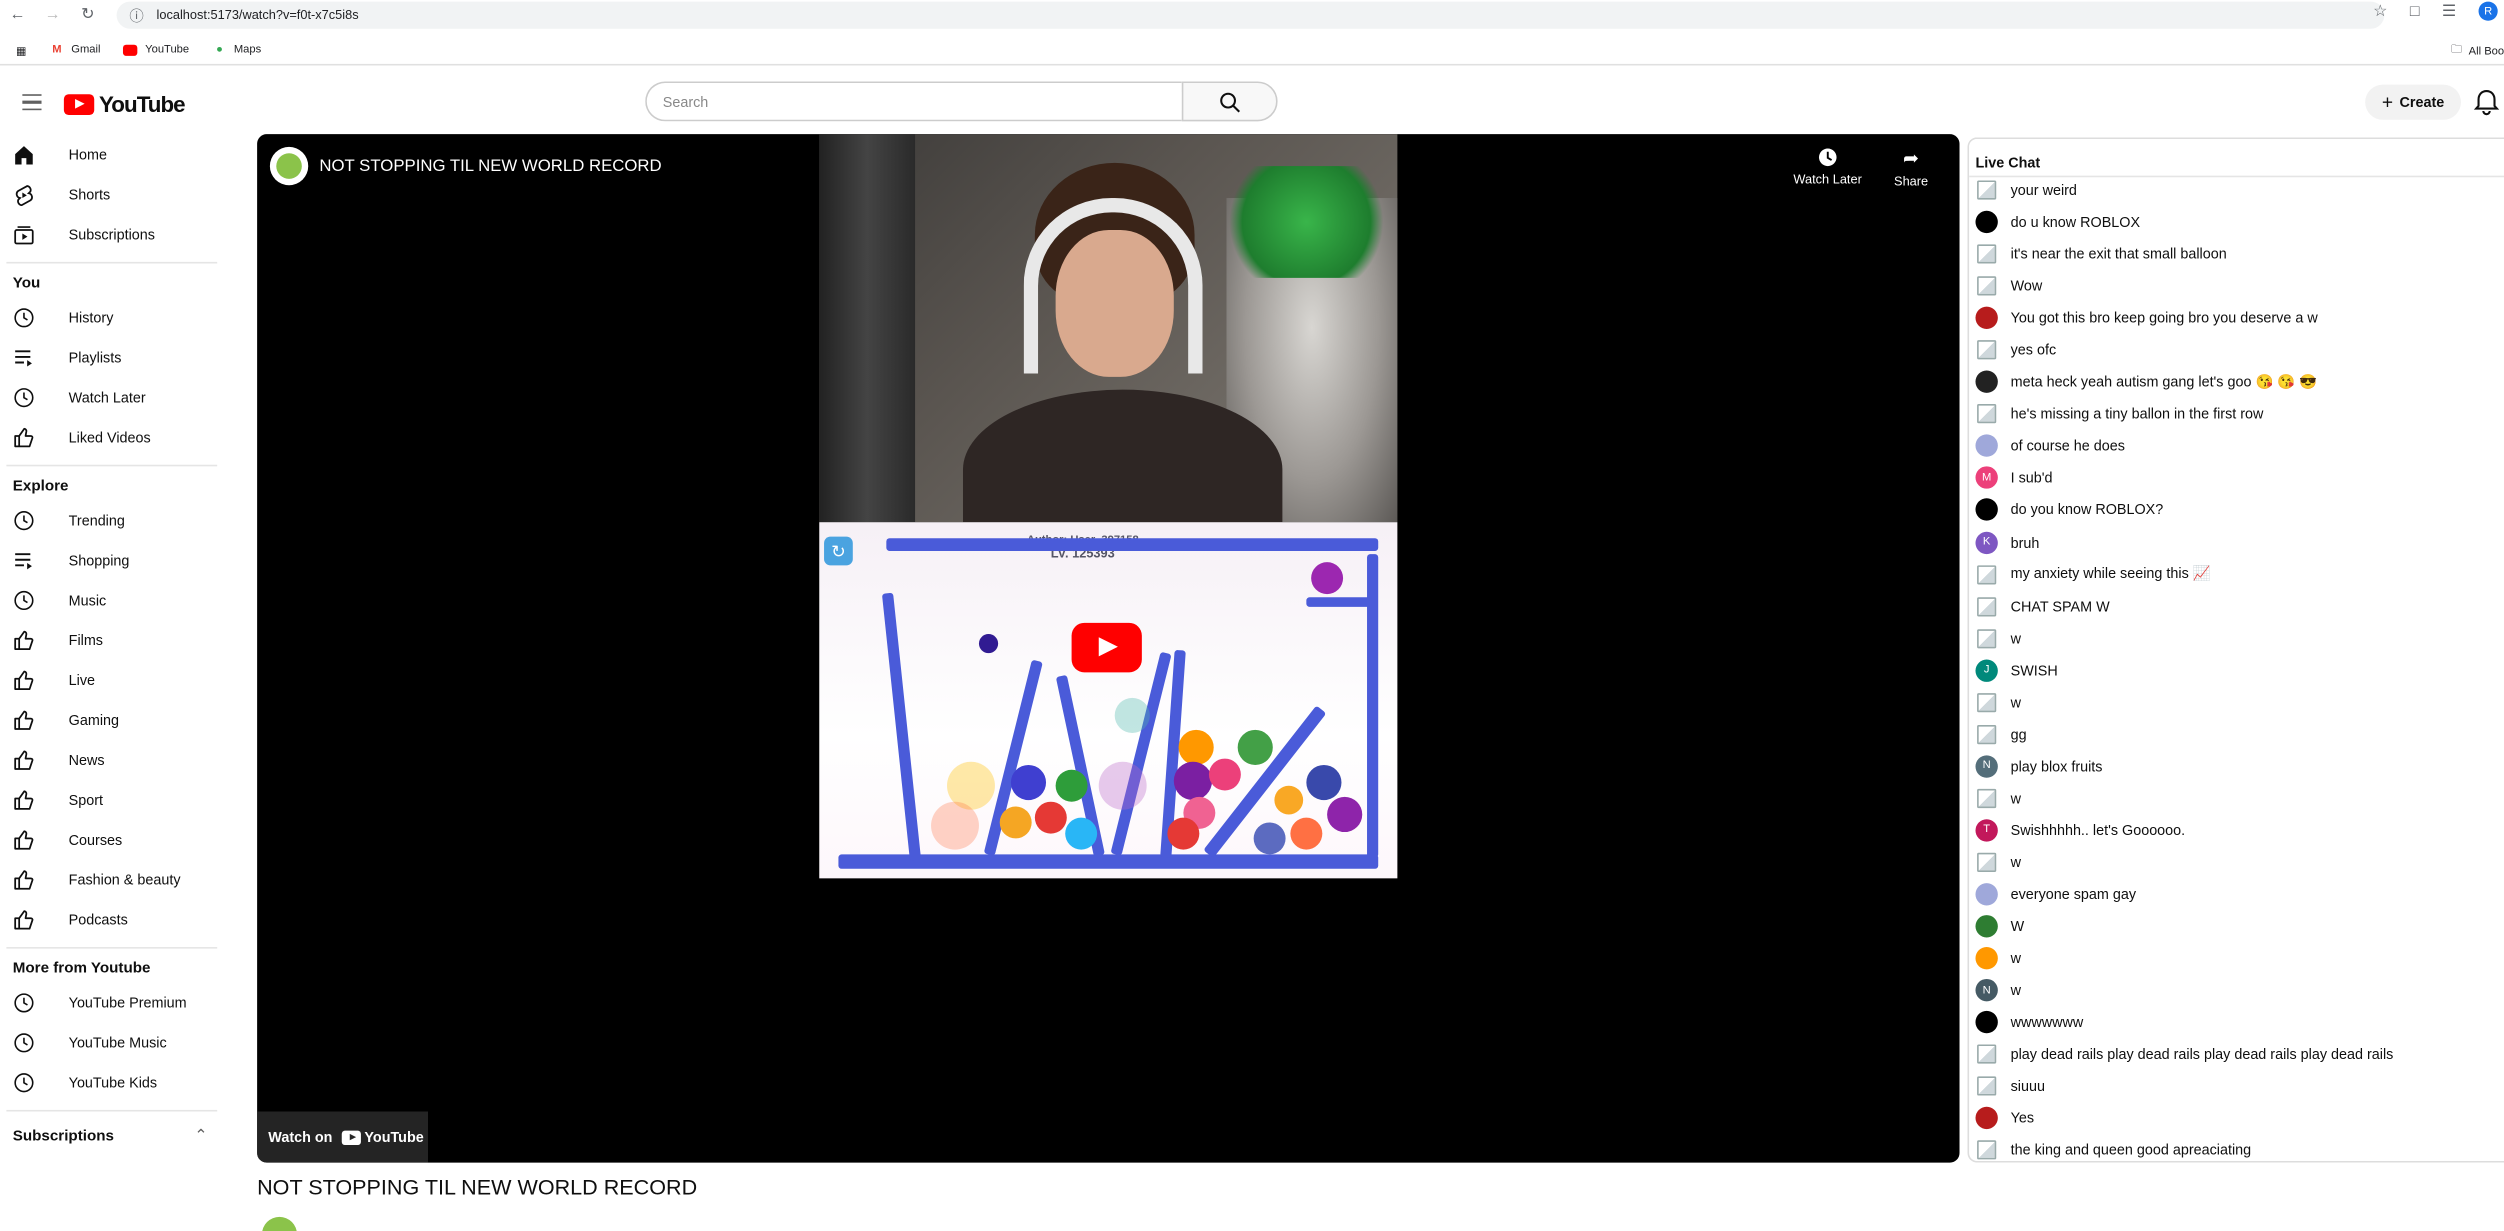 This screenshot has width=2504, height=1231. I want to click on sidebar-item-gaming: Gaming, so click(112, 719).